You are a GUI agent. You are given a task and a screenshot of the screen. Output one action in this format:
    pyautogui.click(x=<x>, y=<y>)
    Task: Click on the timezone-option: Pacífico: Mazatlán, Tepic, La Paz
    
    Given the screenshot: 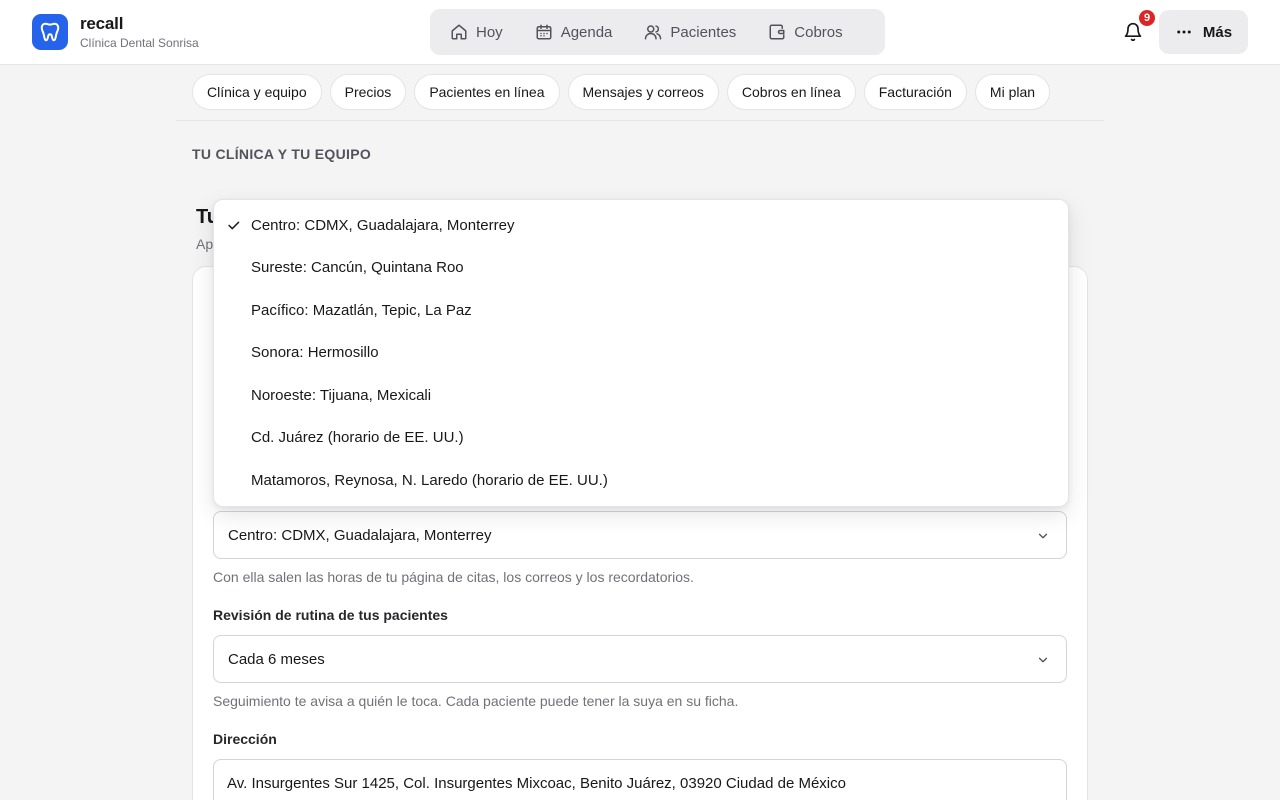 What is the action you would take?
    pyautogui.click(x=641, y=310)
    